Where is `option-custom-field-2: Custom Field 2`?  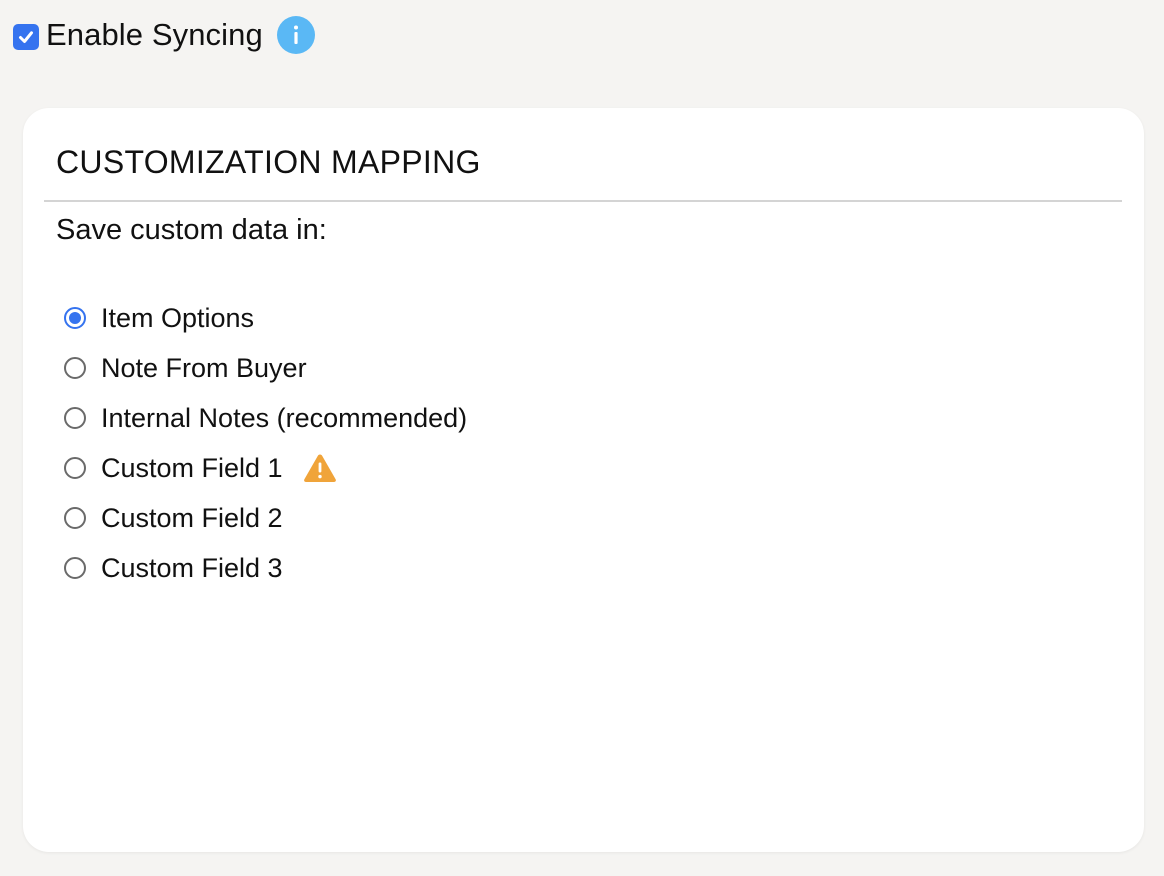 option-custom-field-2: Custom Field 2 is located at coordinates (265, 518).